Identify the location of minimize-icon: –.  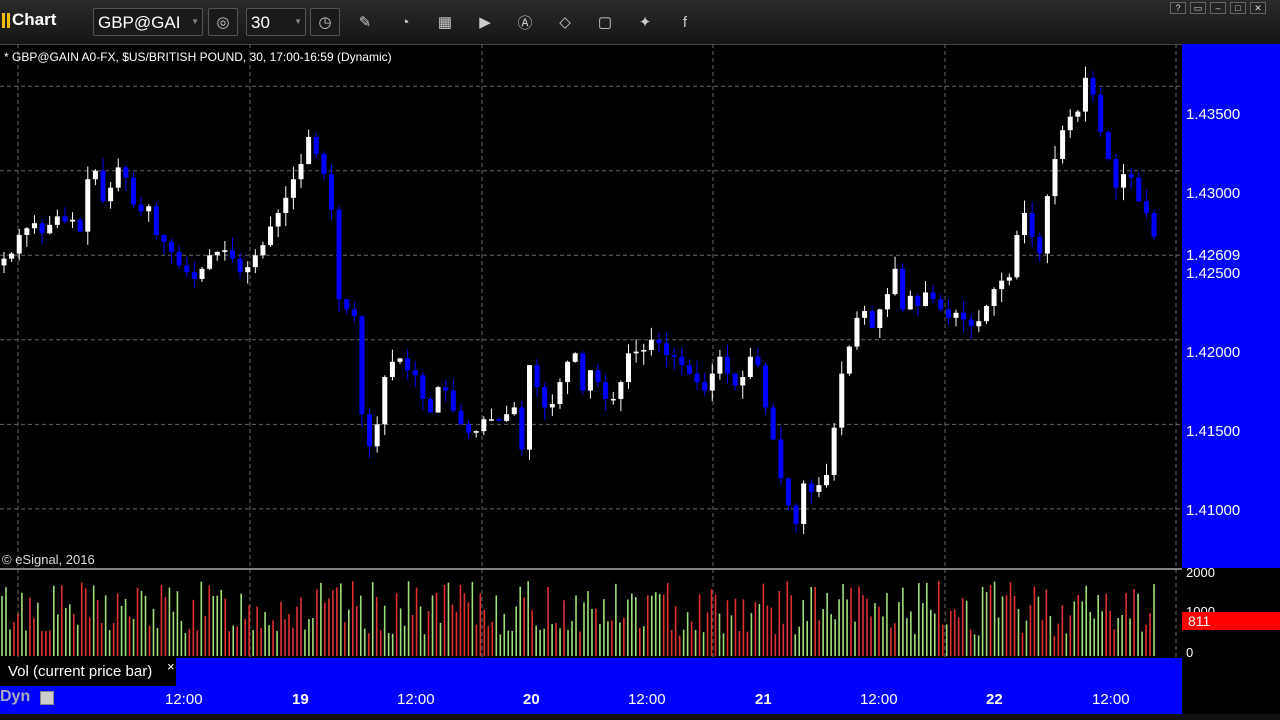
(1218, 8).